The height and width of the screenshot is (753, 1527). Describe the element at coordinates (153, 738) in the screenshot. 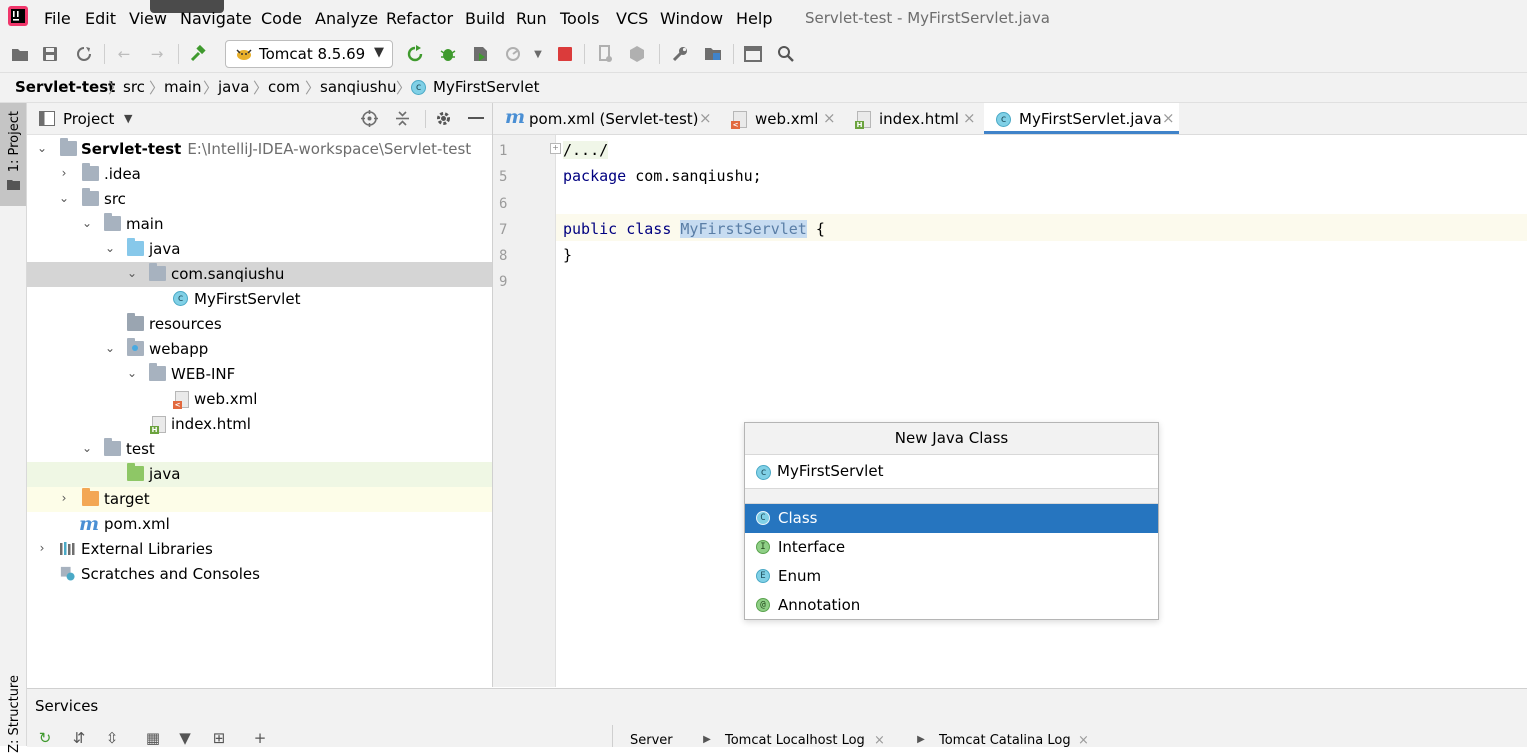

I see `group-by-icon: ▦` at that location.